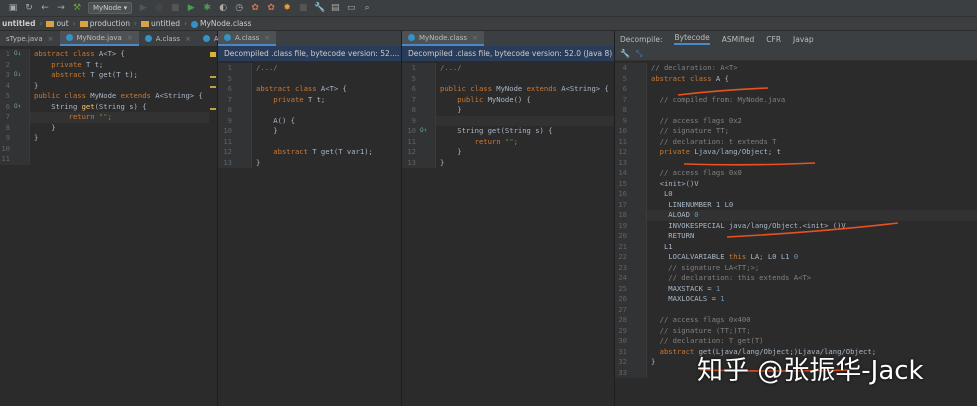  I want to click on code-line: 7 public MyNode() {, so click(508, 99).